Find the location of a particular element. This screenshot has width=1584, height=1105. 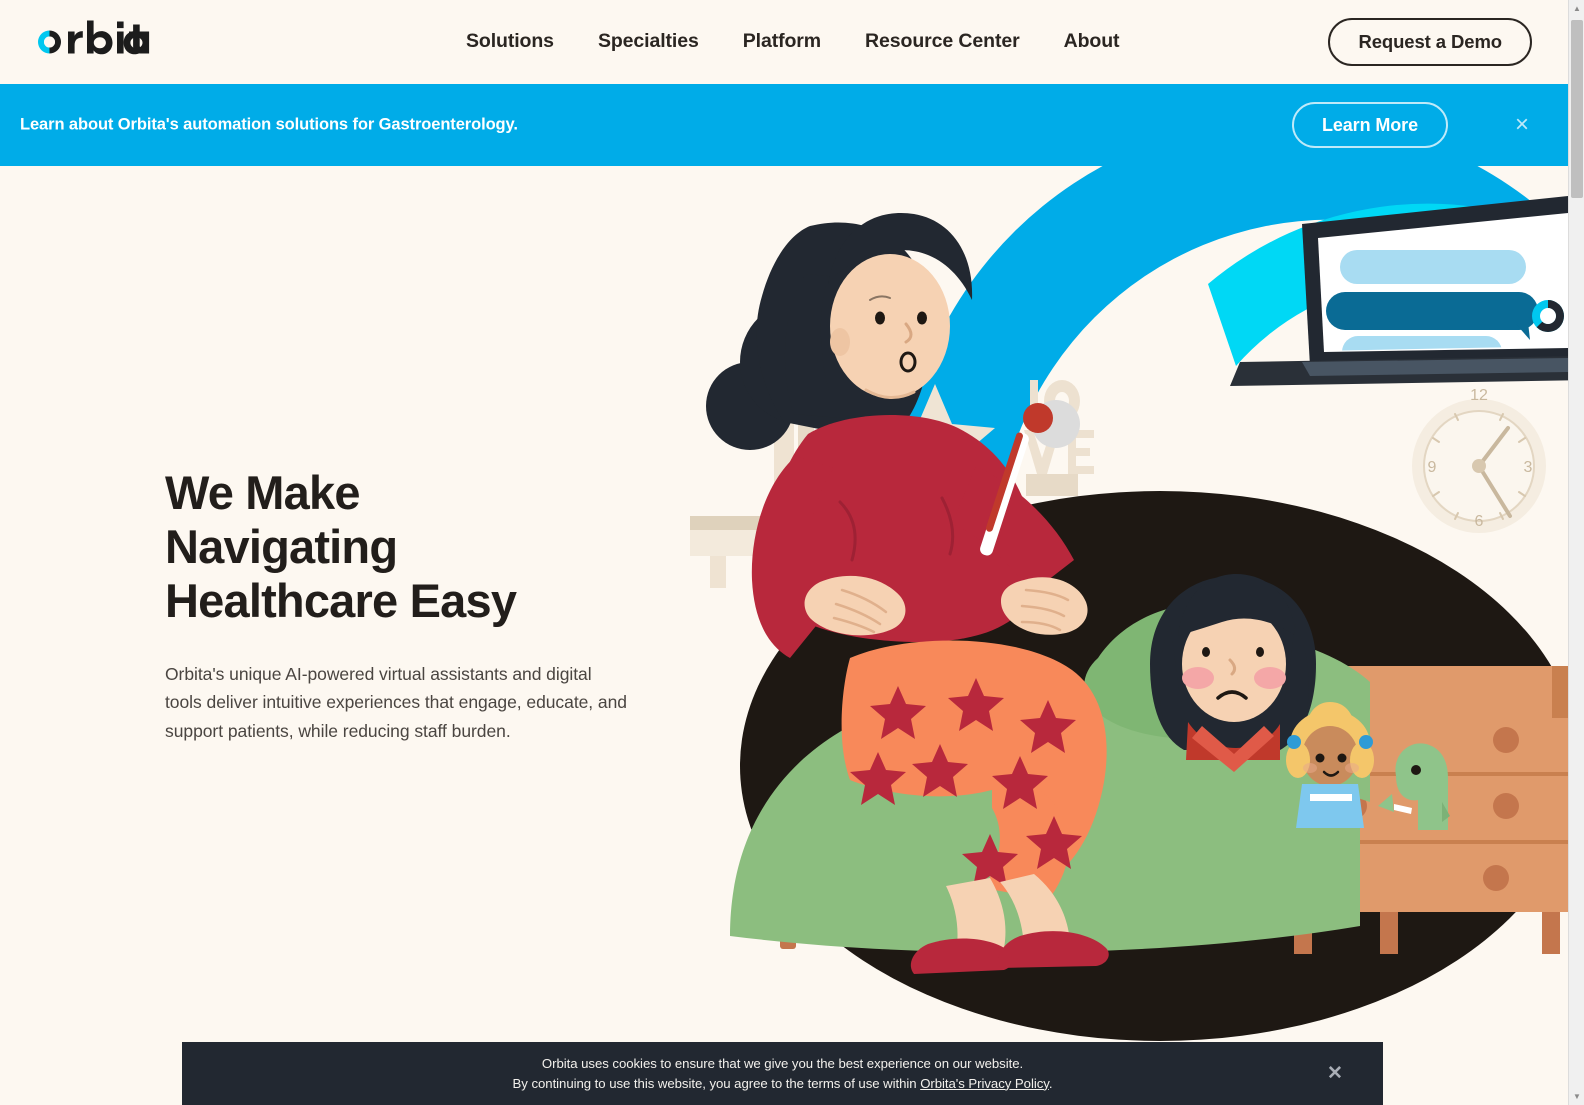

orbita-logo is located at coordinates (95, 41).